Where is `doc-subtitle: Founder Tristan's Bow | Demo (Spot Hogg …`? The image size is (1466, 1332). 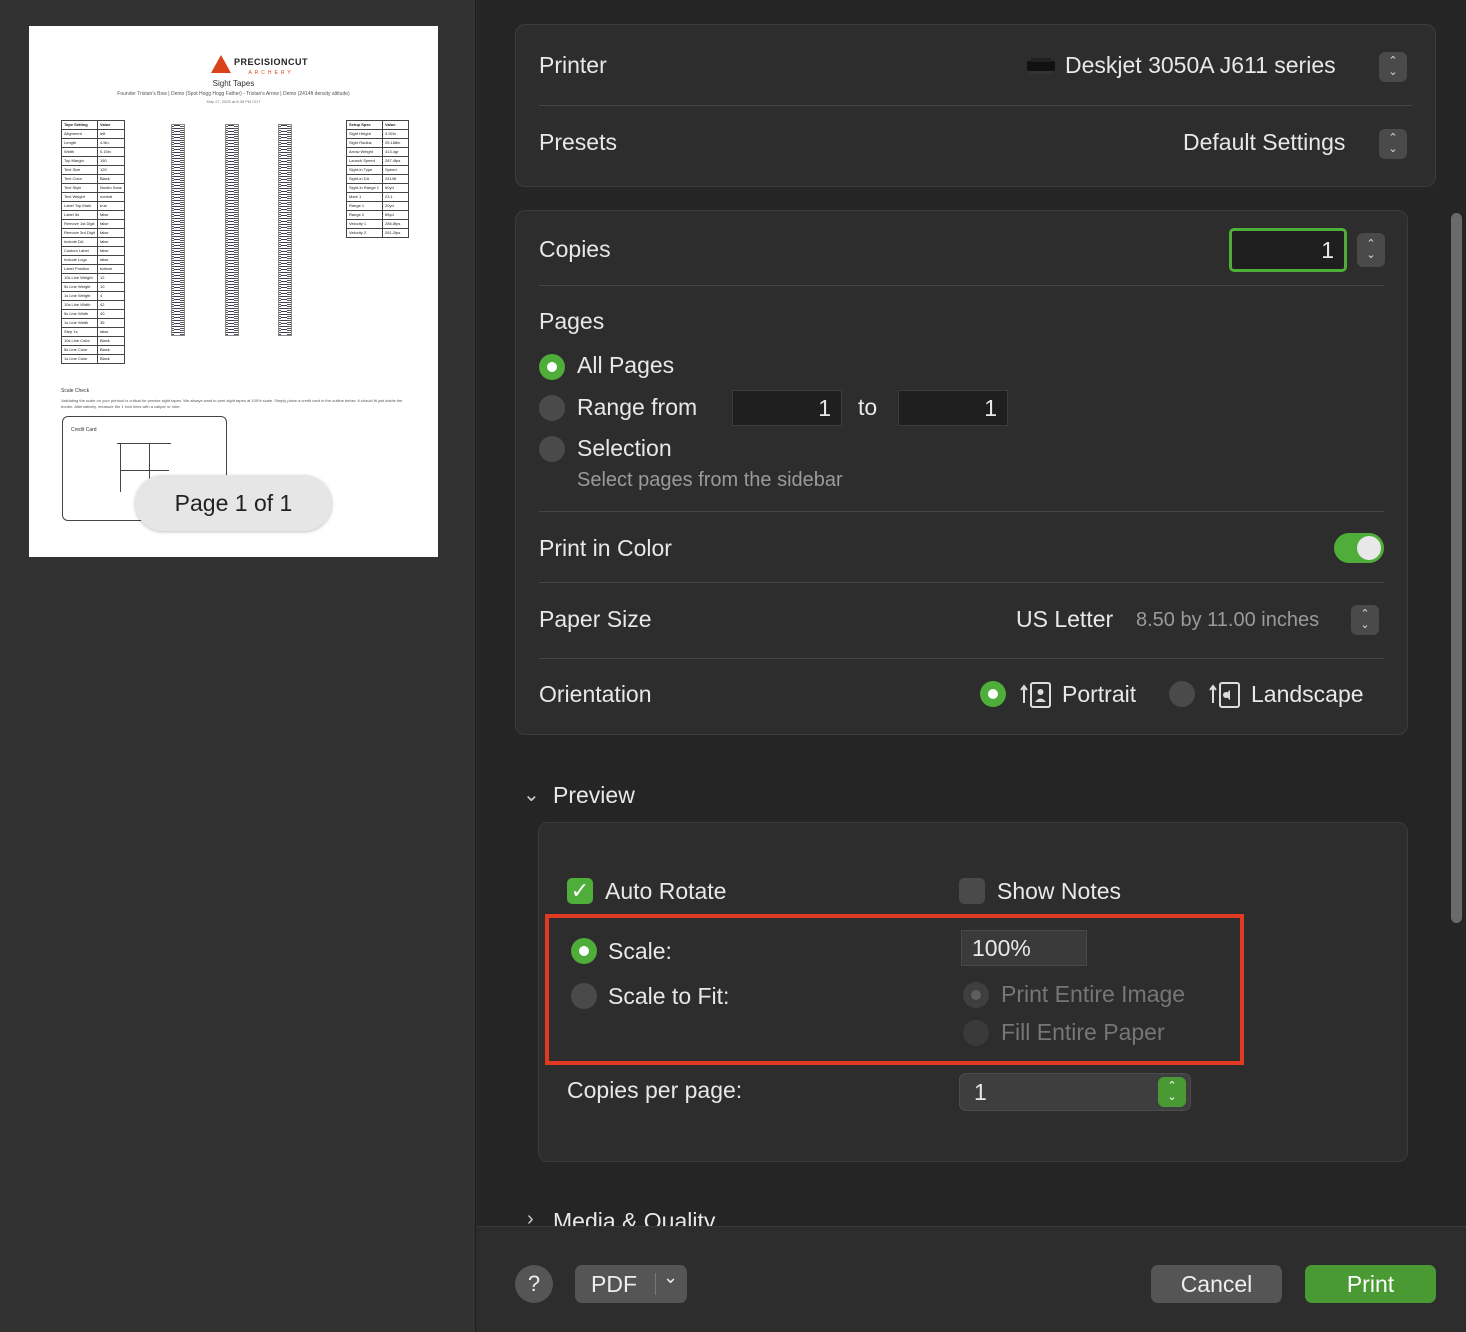
doc-subtitle: Founder Tristan's Bow | Demo (Spot Hogg … is located at coordinates (233, 94).